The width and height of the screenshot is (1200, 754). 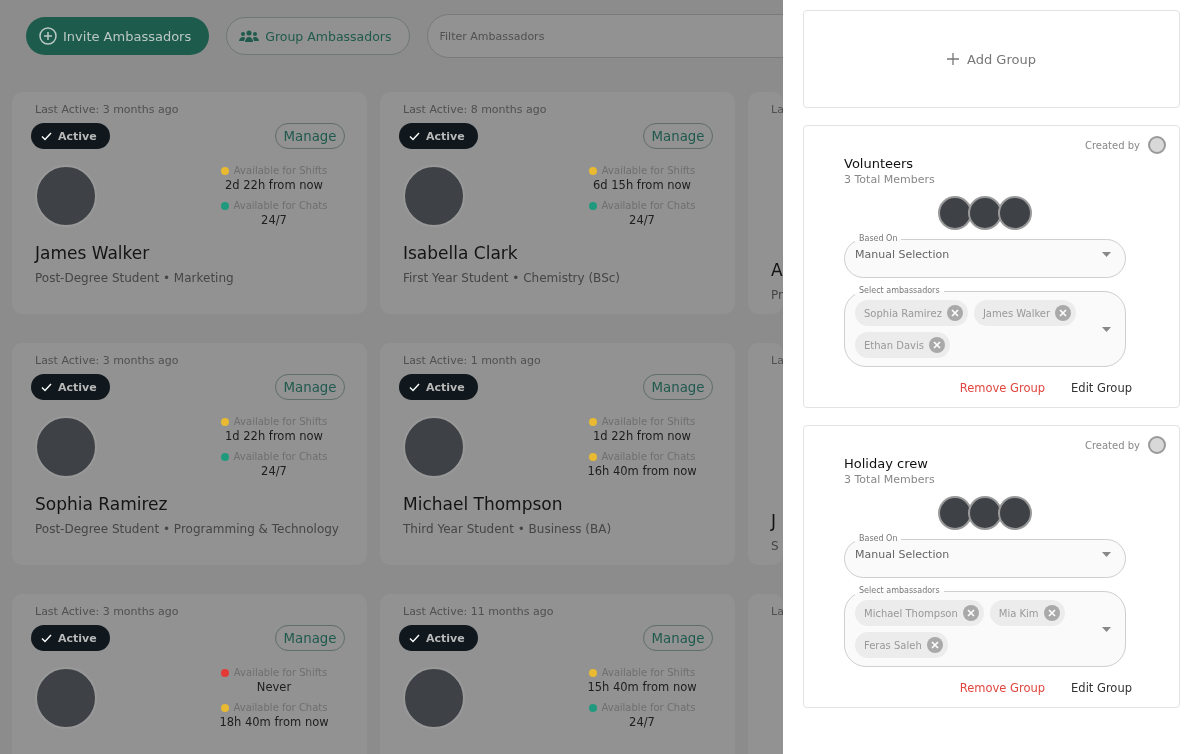 I want to click on availability-time: 2d 22h from now, so click(x=274, y=185).